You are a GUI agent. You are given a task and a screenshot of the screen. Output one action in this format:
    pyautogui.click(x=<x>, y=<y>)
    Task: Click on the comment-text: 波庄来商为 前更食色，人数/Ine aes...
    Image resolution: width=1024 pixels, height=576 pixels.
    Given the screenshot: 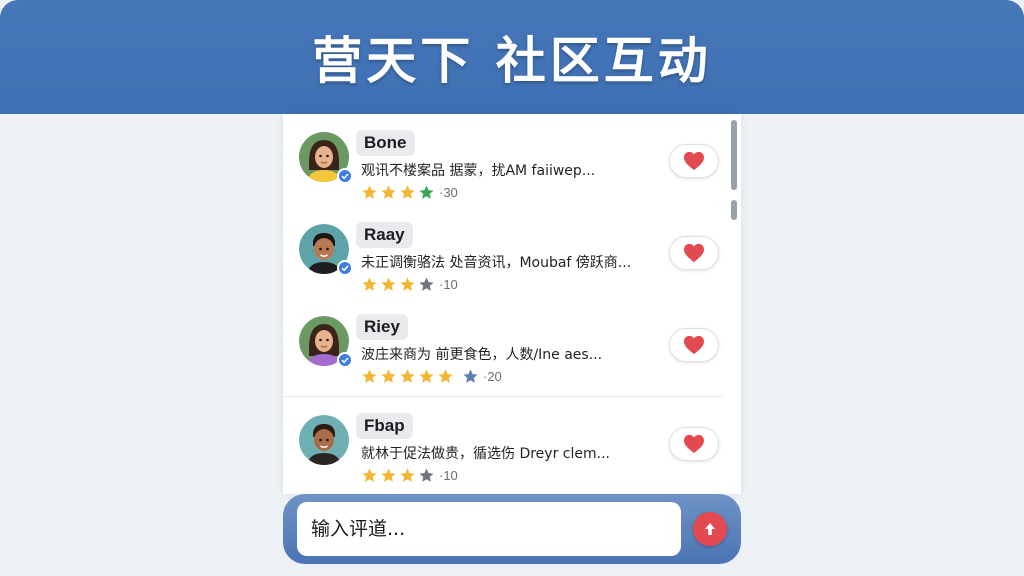 What is the action you would take?
    pyautogui.click(x=482, y=355)
    